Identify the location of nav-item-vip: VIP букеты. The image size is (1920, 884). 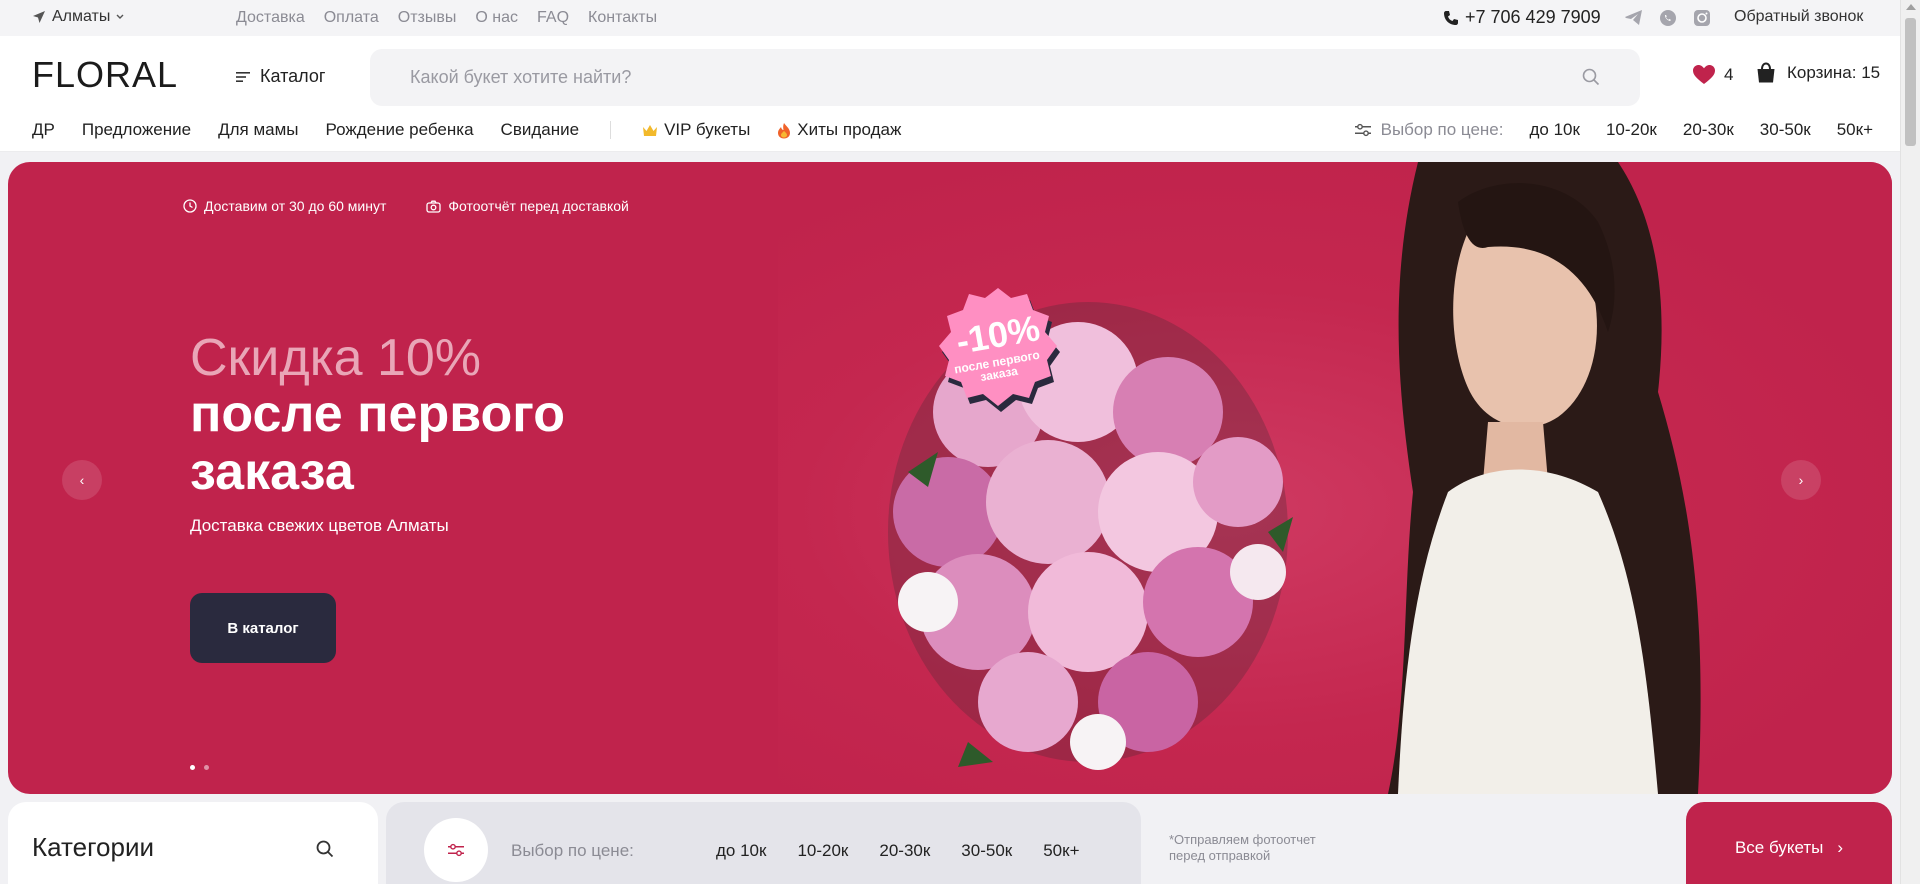
(696, 130).